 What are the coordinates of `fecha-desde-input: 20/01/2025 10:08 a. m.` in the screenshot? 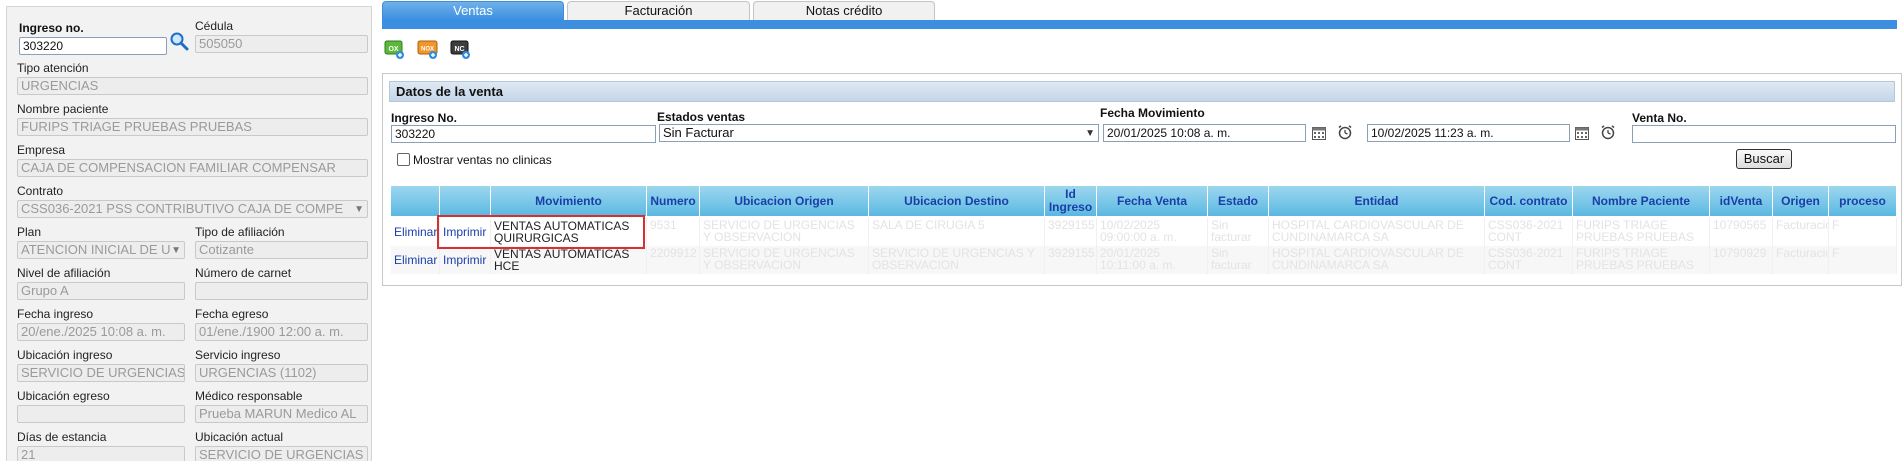 It's located at (1204, 133).